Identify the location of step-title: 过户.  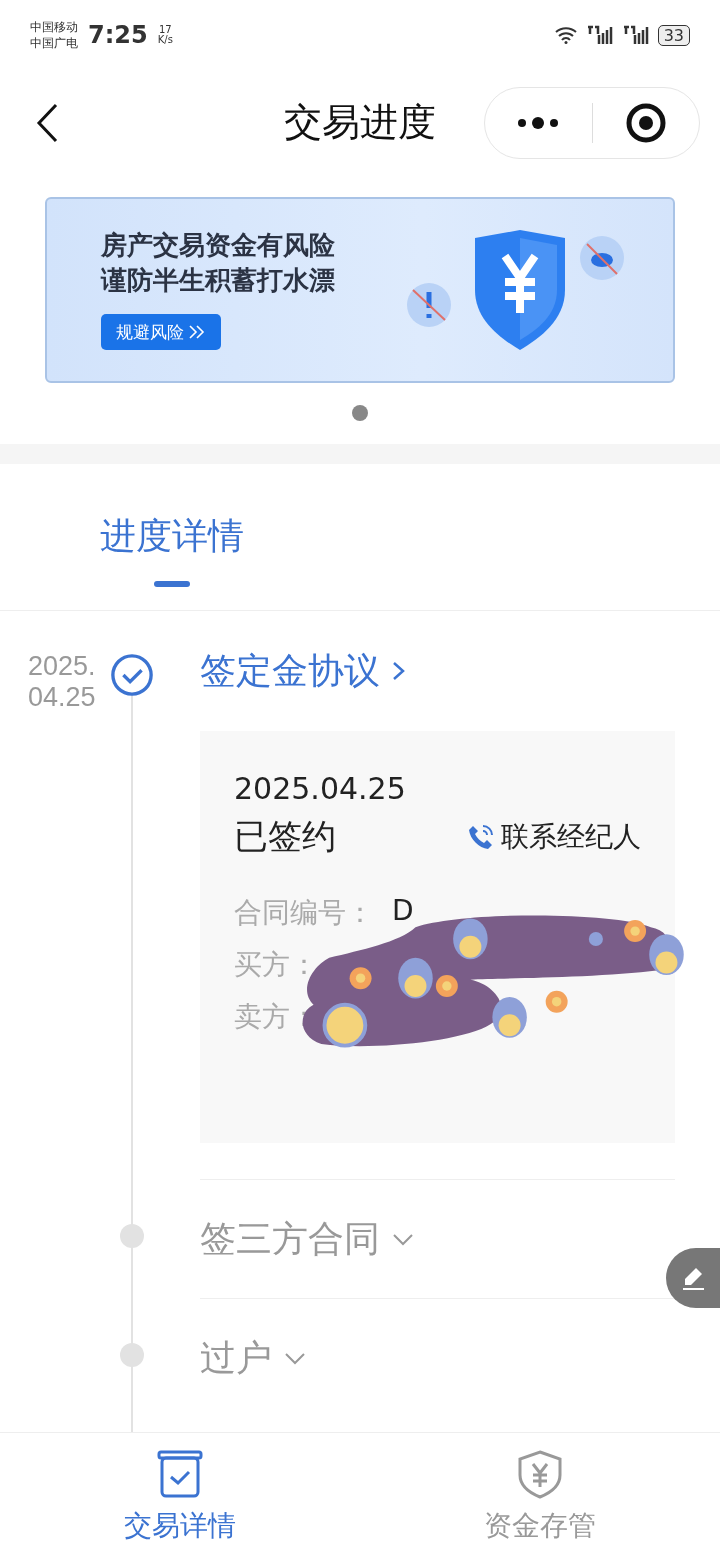
(253, 1358).